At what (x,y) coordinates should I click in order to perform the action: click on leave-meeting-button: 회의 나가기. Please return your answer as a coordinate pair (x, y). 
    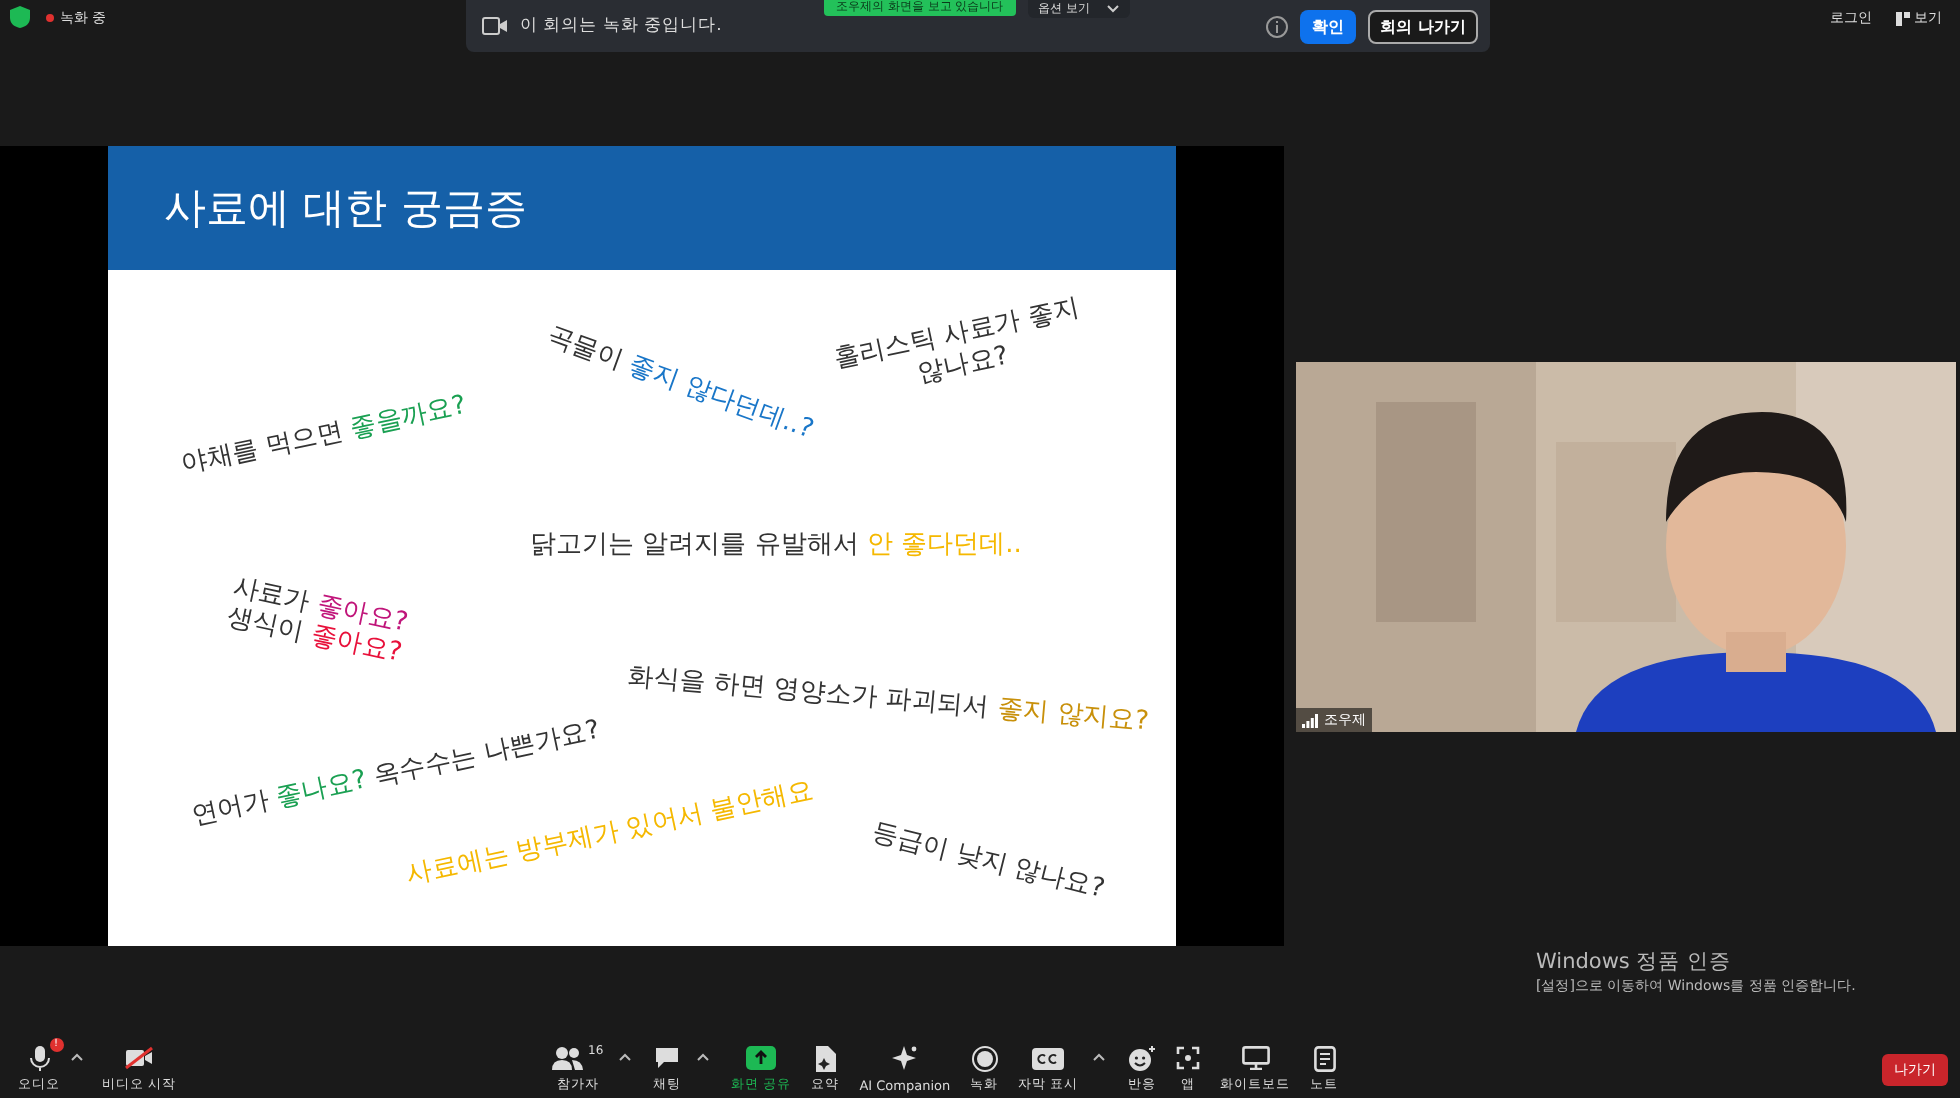
    Looking at the image, I should click on (1423, 26).